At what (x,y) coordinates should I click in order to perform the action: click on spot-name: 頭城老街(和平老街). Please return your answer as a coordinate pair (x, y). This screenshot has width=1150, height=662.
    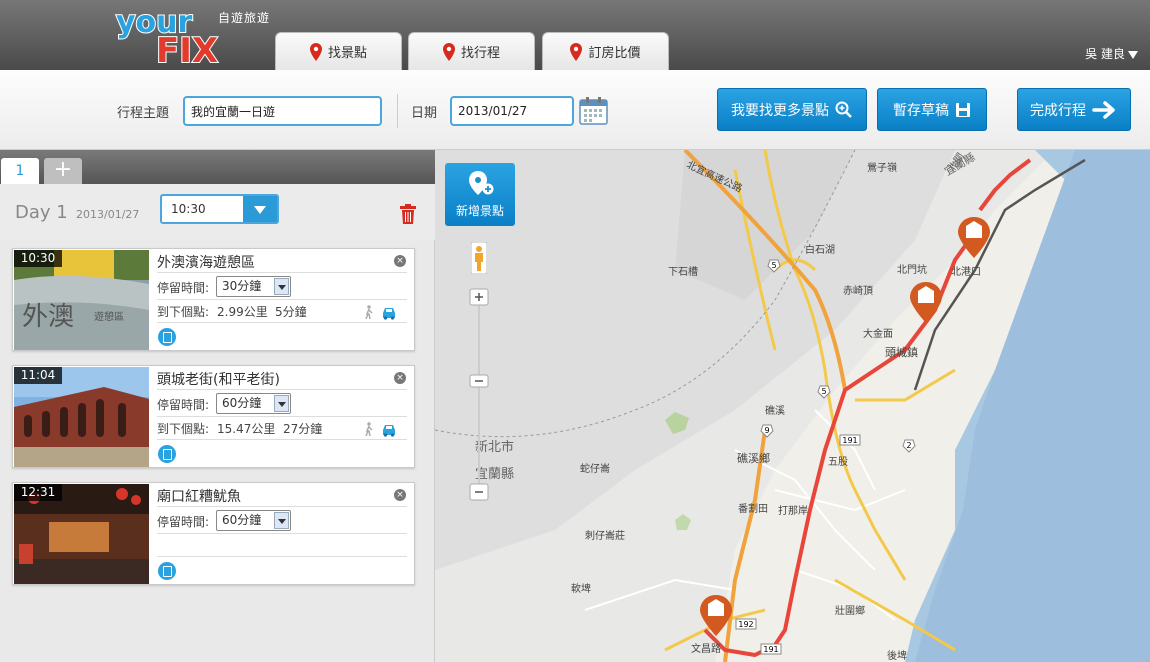
    Looking at the image, I should click on (218, 379).